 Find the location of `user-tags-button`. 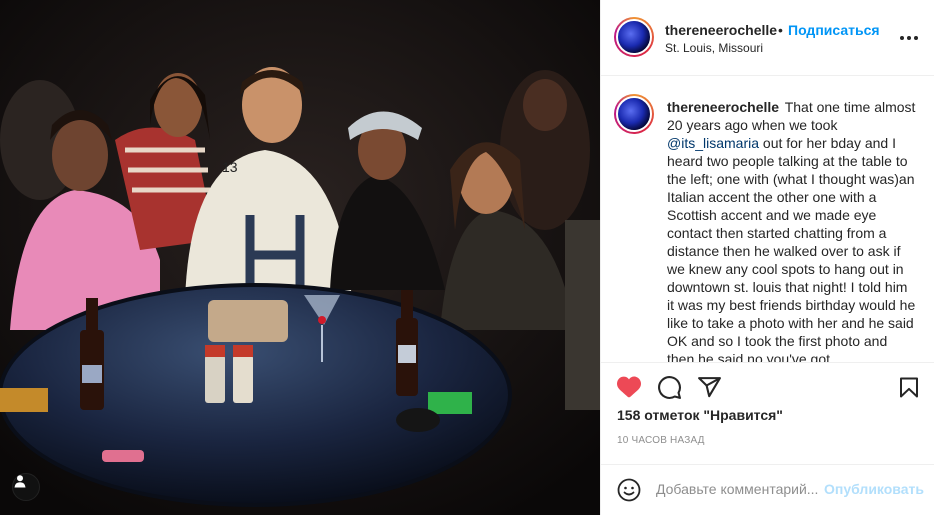

user-tags-button is located at coordinates (26, 487).